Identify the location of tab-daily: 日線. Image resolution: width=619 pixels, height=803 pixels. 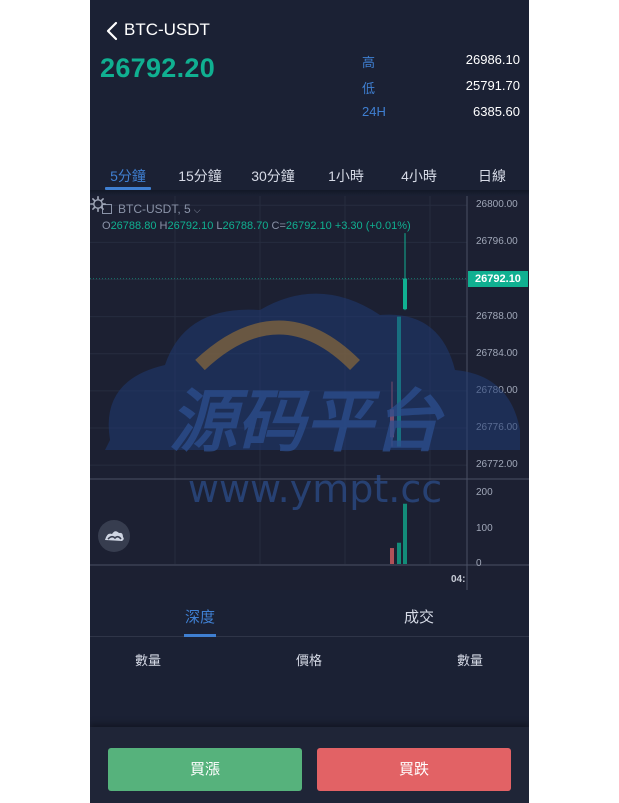
(492, 176).